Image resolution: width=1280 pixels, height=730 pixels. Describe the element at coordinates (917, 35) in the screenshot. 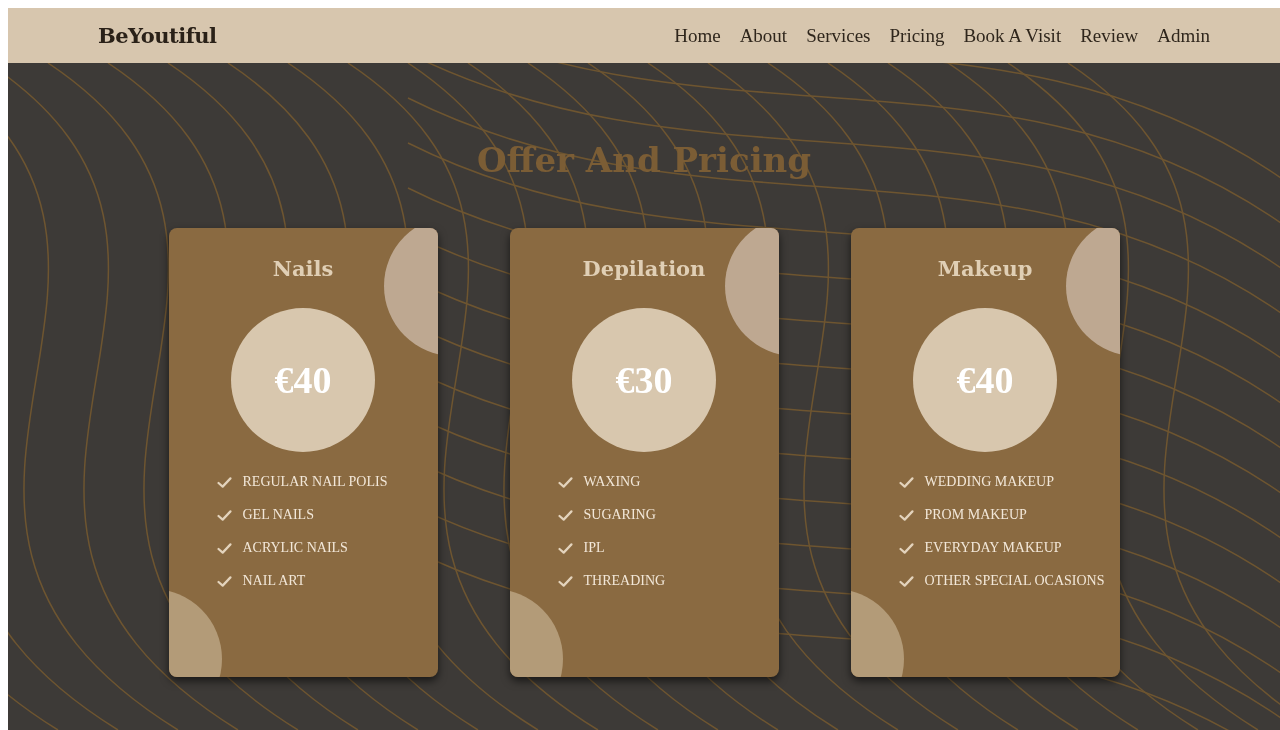

I see `nav-link: Pricing` at that location.